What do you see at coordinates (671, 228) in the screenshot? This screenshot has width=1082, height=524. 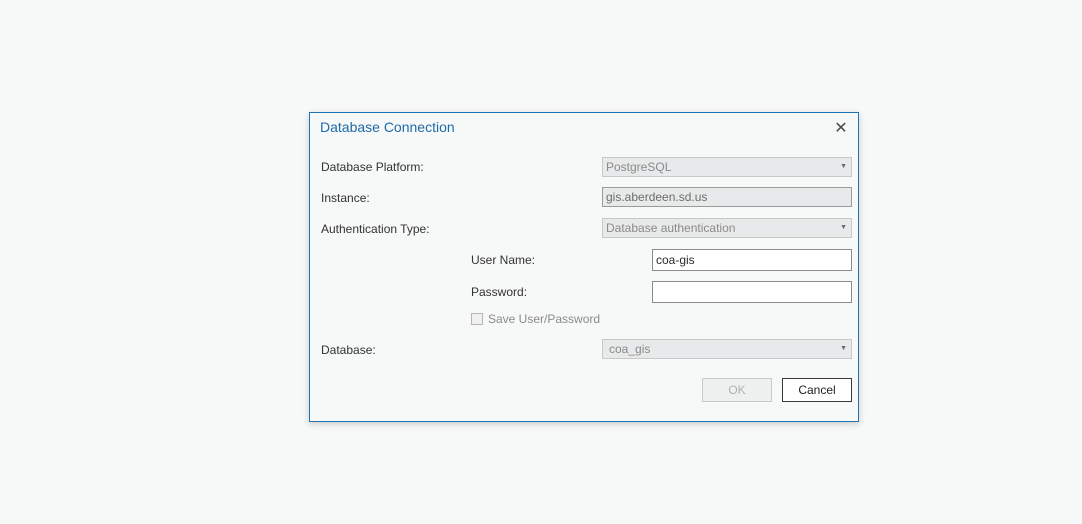 I see `auth-type-value: Database authentication` at bounding box center [671, 228].